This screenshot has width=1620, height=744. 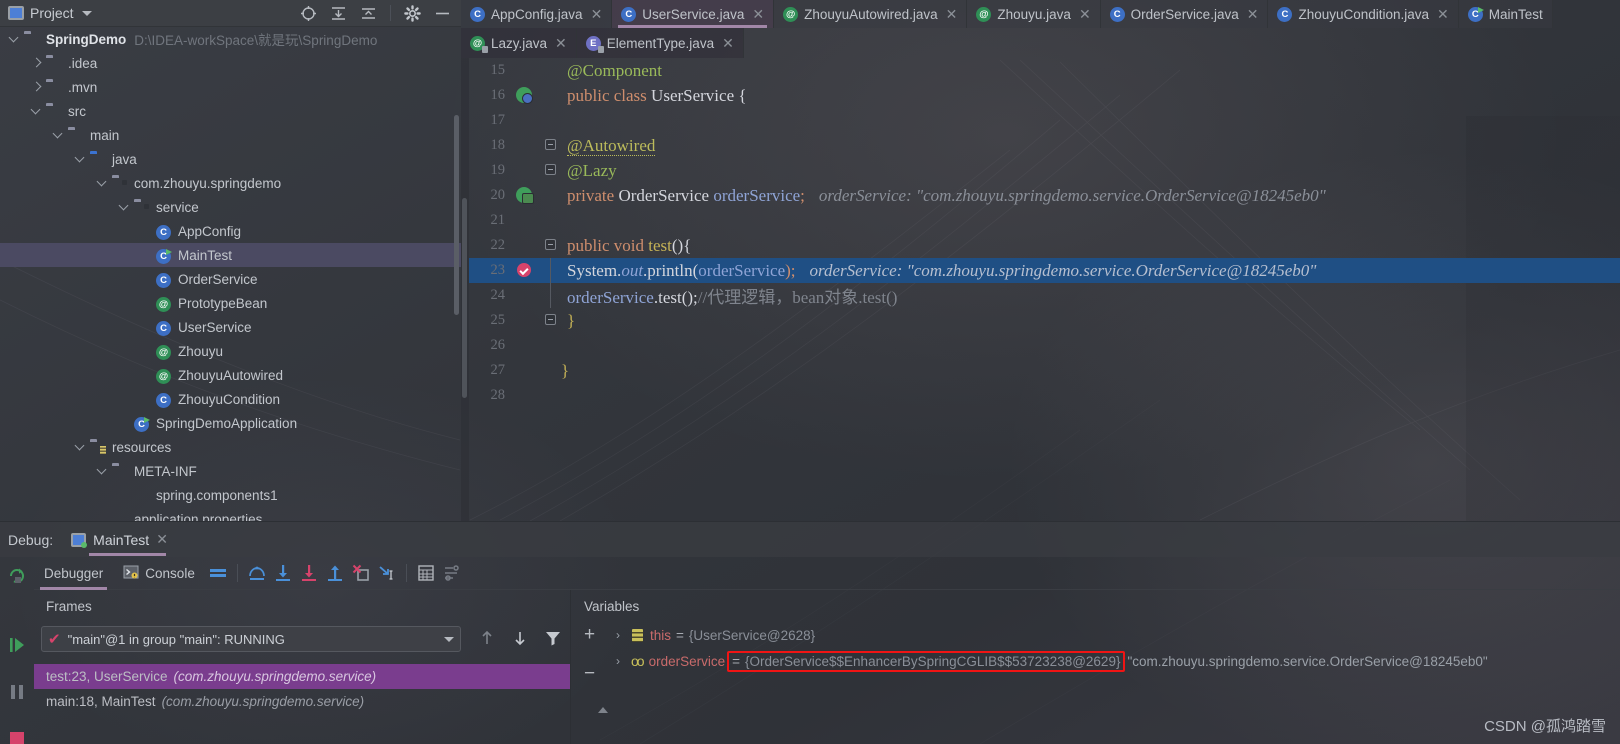 What do you see at coordinates (257, 573) in the screenshot?
I see `step-over-icon` at bounding box center [257, 573].